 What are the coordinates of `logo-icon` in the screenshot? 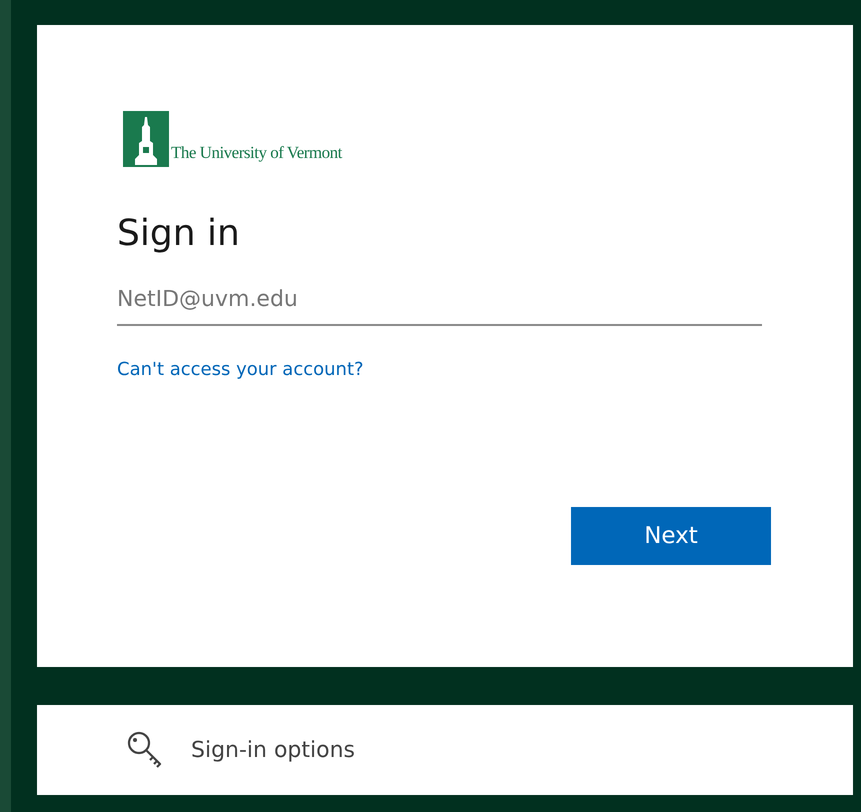 It's located at (146, 139).